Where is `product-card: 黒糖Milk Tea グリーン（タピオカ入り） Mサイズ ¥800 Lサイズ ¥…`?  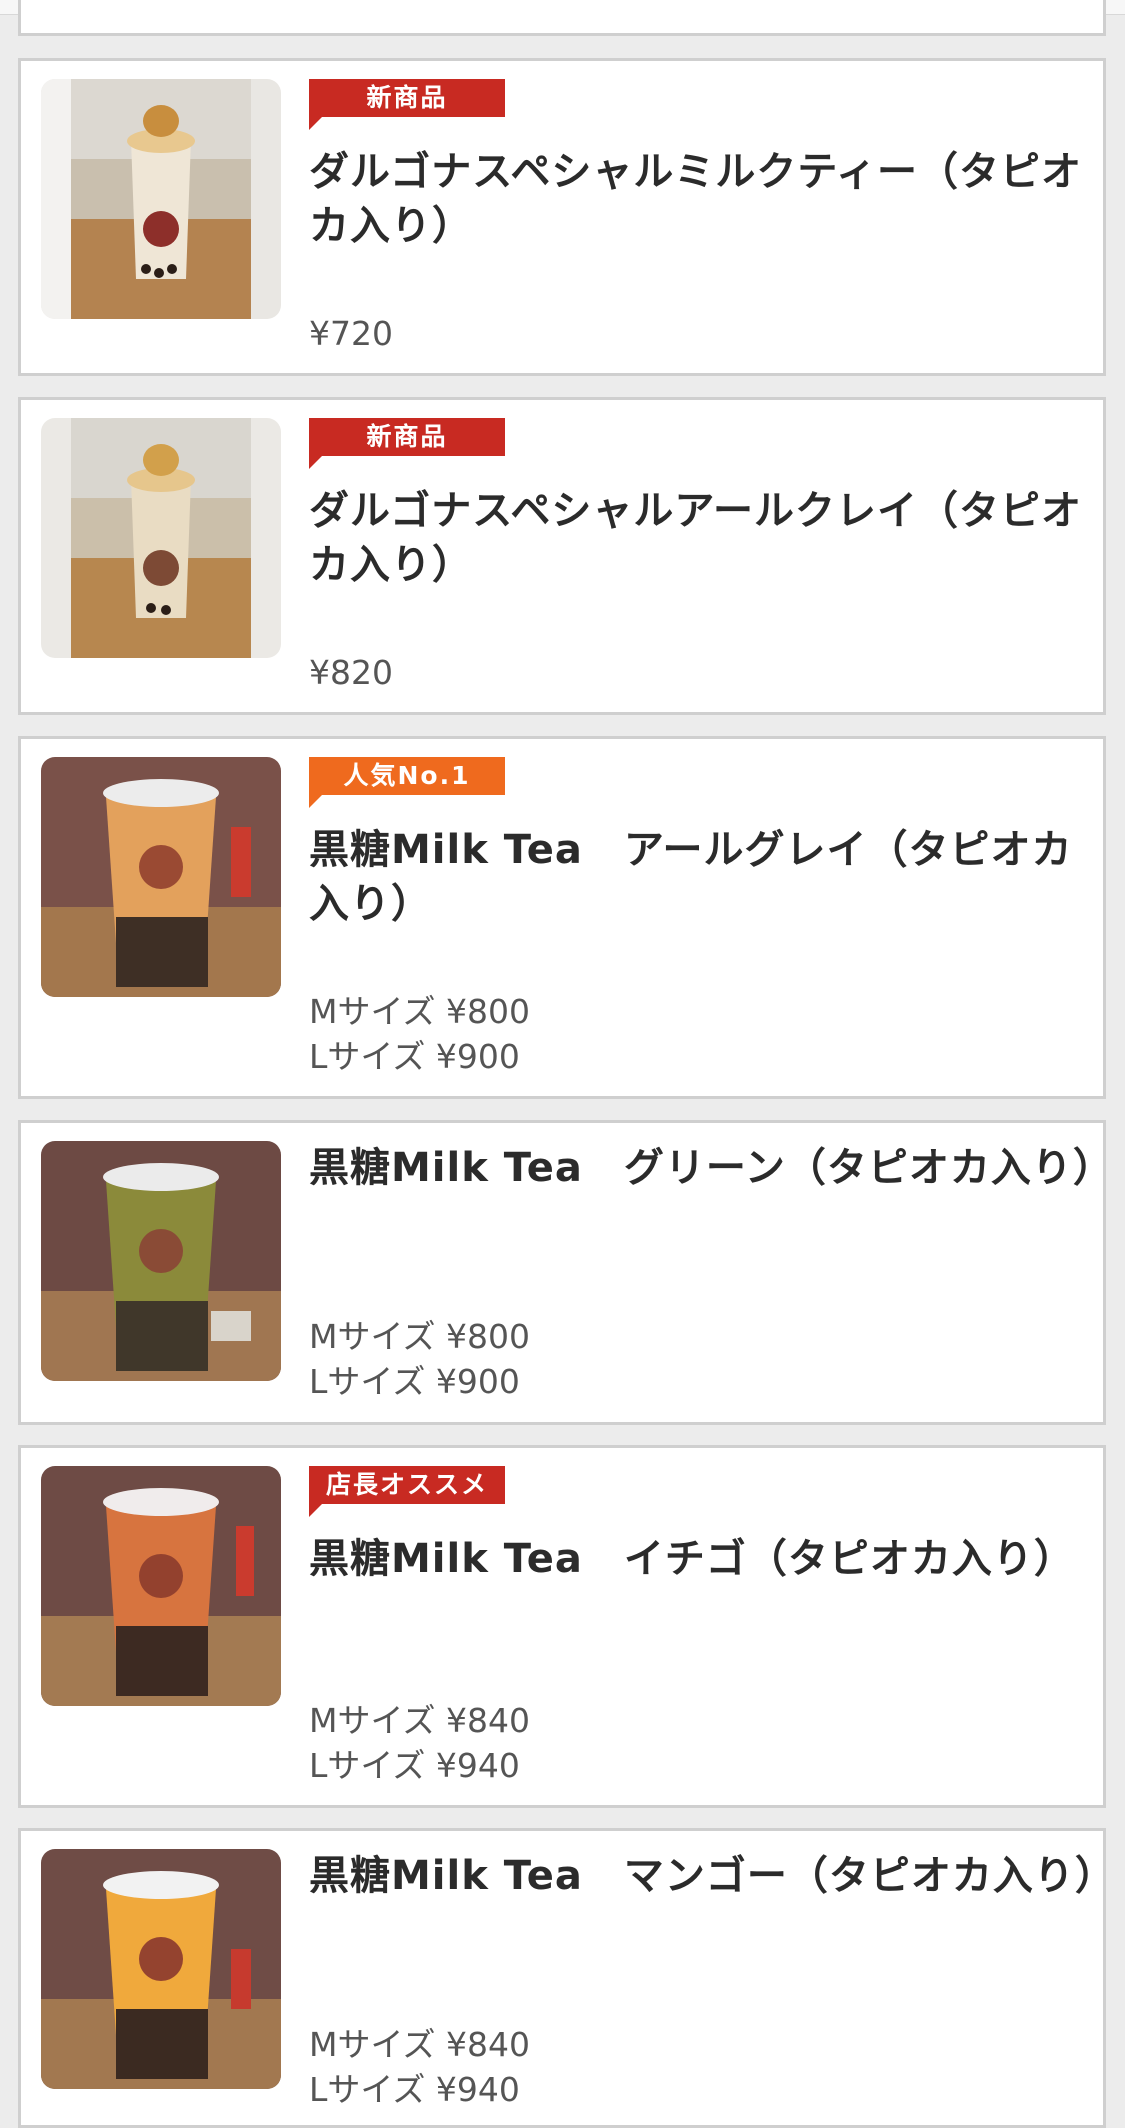
product-card: 黒糖Milk Tea グリーン（タピオカ入り） Mサイズ ¥800 Lサイズ ¥… is located at coordinates (565, 1272).